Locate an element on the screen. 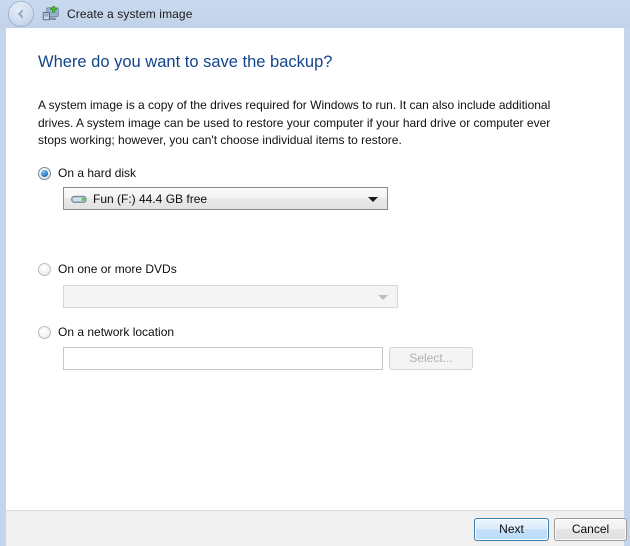 The image size is (630, 546). radio-network is located at coordinates (44, 332).